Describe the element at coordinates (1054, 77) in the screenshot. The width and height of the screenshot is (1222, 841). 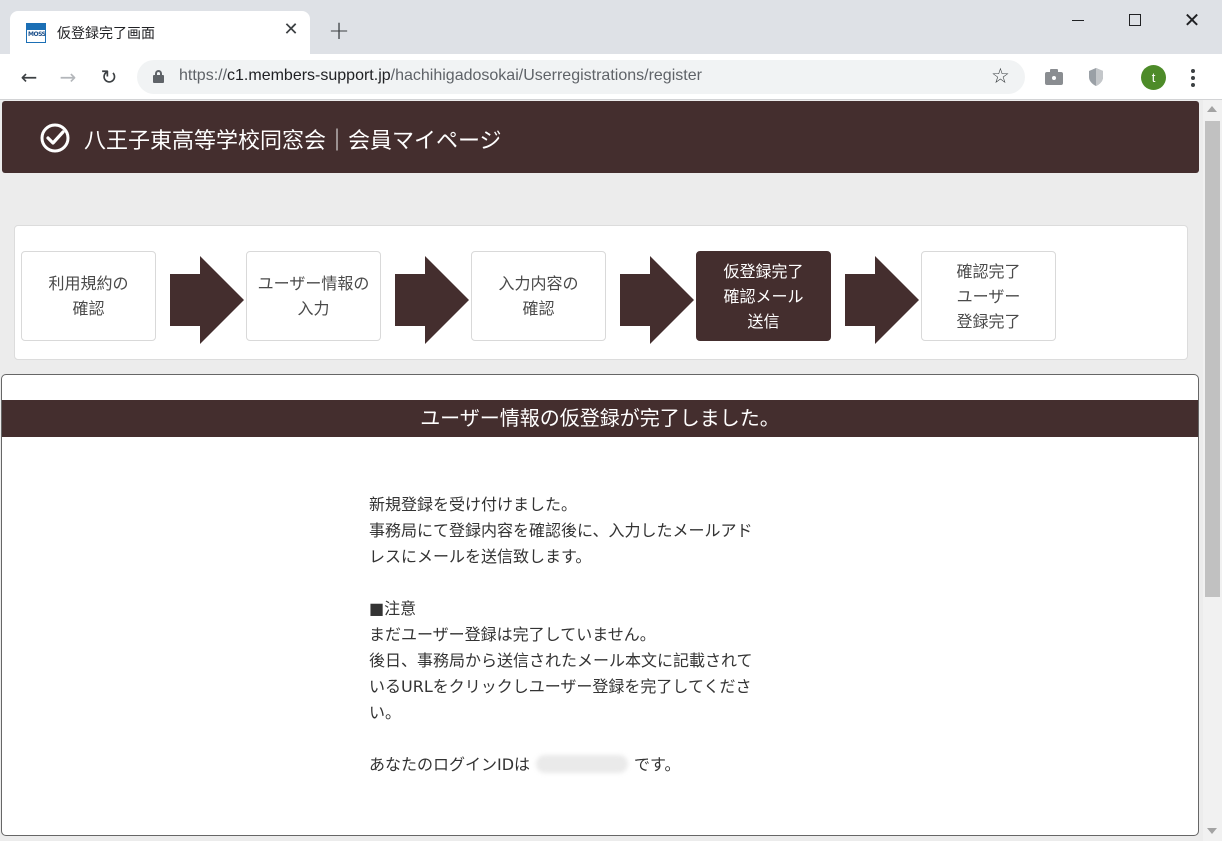
I see `camera-icon` at that location.